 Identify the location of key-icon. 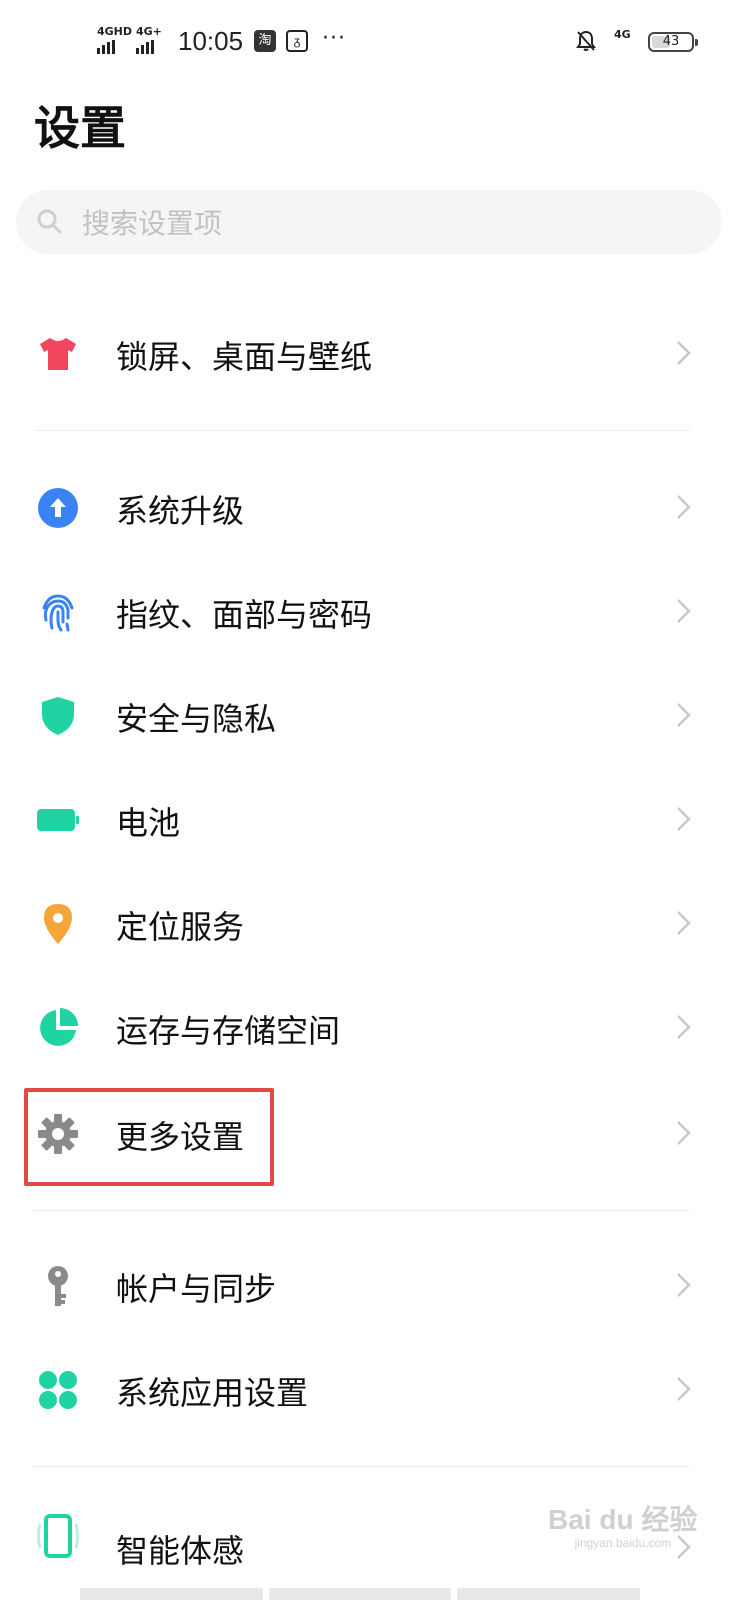
(58, 1286).